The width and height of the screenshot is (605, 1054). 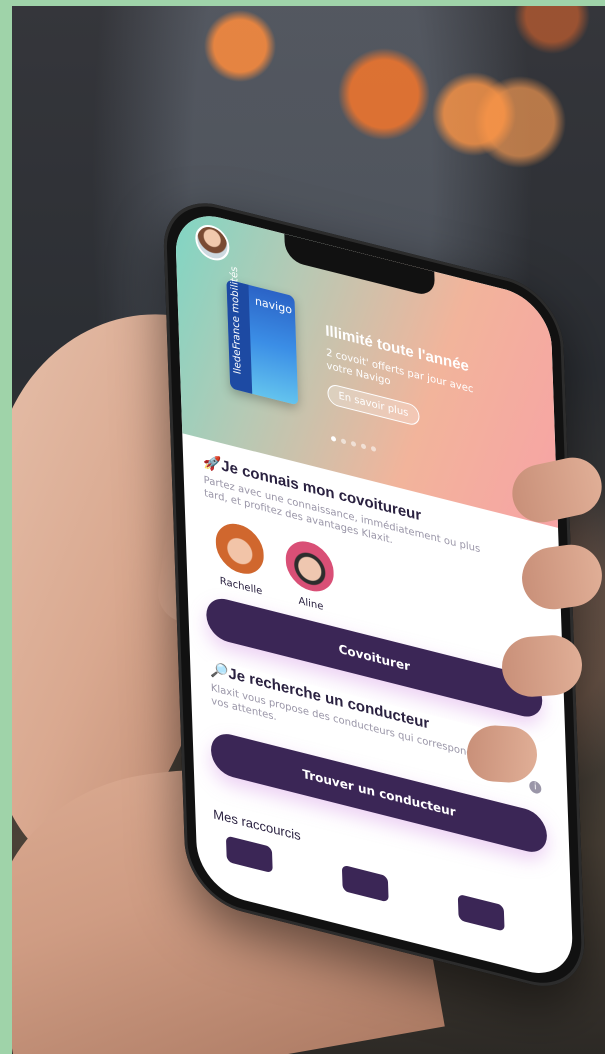 I want to click on clock-route-icon, so click(x=365, y=883).